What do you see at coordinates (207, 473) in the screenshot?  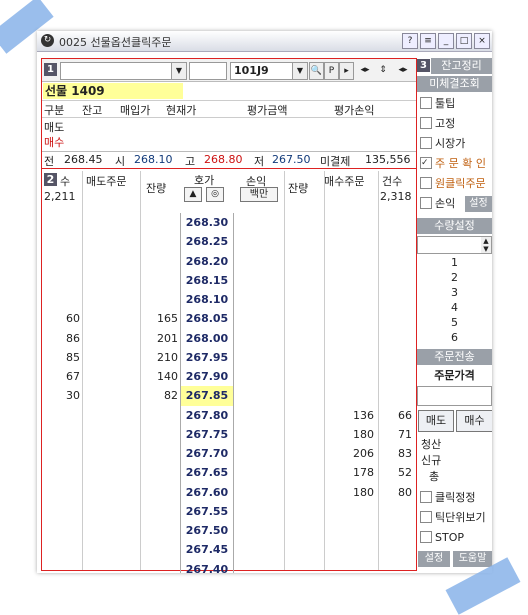 I see `price-cell: 267.65` at bounding box center [207, 473].